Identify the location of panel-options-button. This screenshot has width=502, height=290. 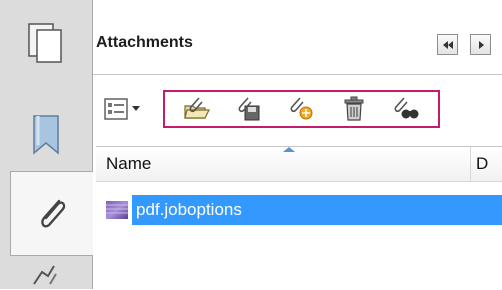
(480, 44).